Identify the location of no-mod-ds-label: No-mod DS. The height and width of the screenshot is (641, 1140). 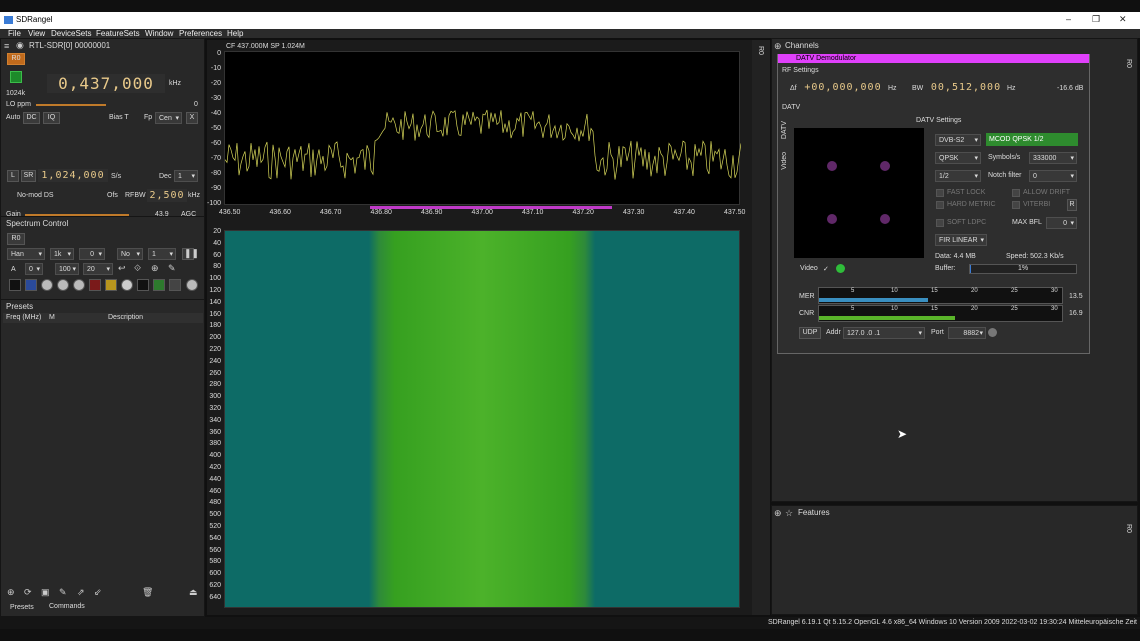
(35, 195).